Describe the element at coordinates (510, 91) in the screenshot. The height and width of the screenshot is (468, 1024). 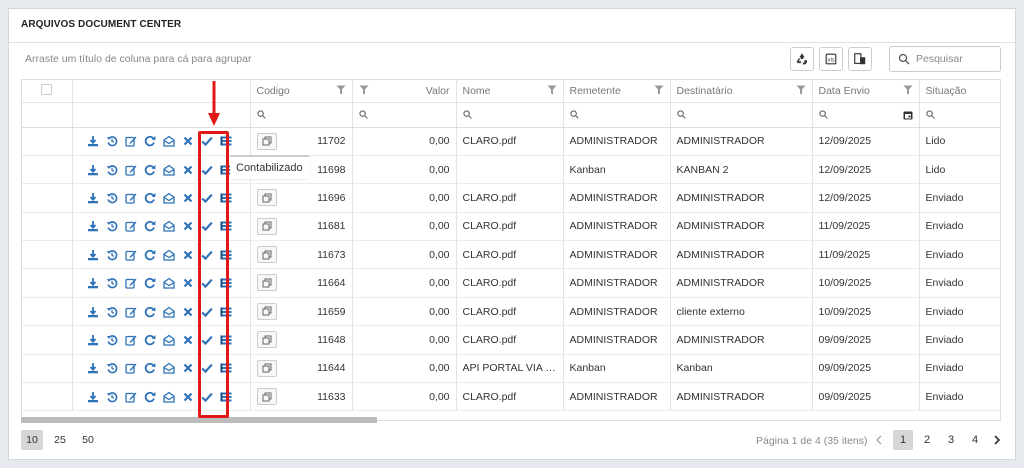
I see `column-header-nome: Nome` at that location.